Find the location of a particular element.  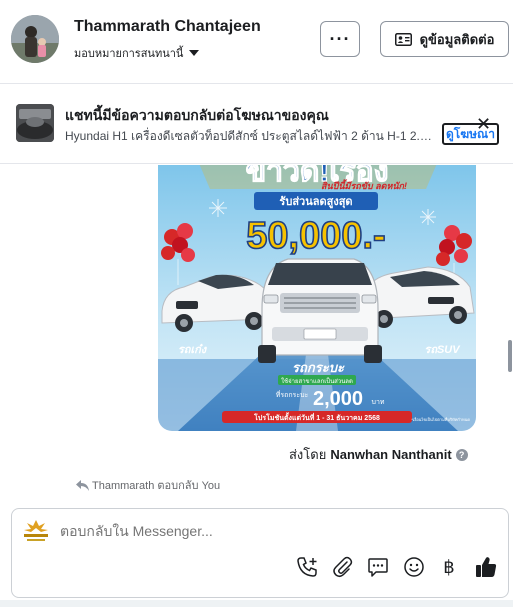

ad-discount-amount: 50,000.- is located at coordinates (315, 236).